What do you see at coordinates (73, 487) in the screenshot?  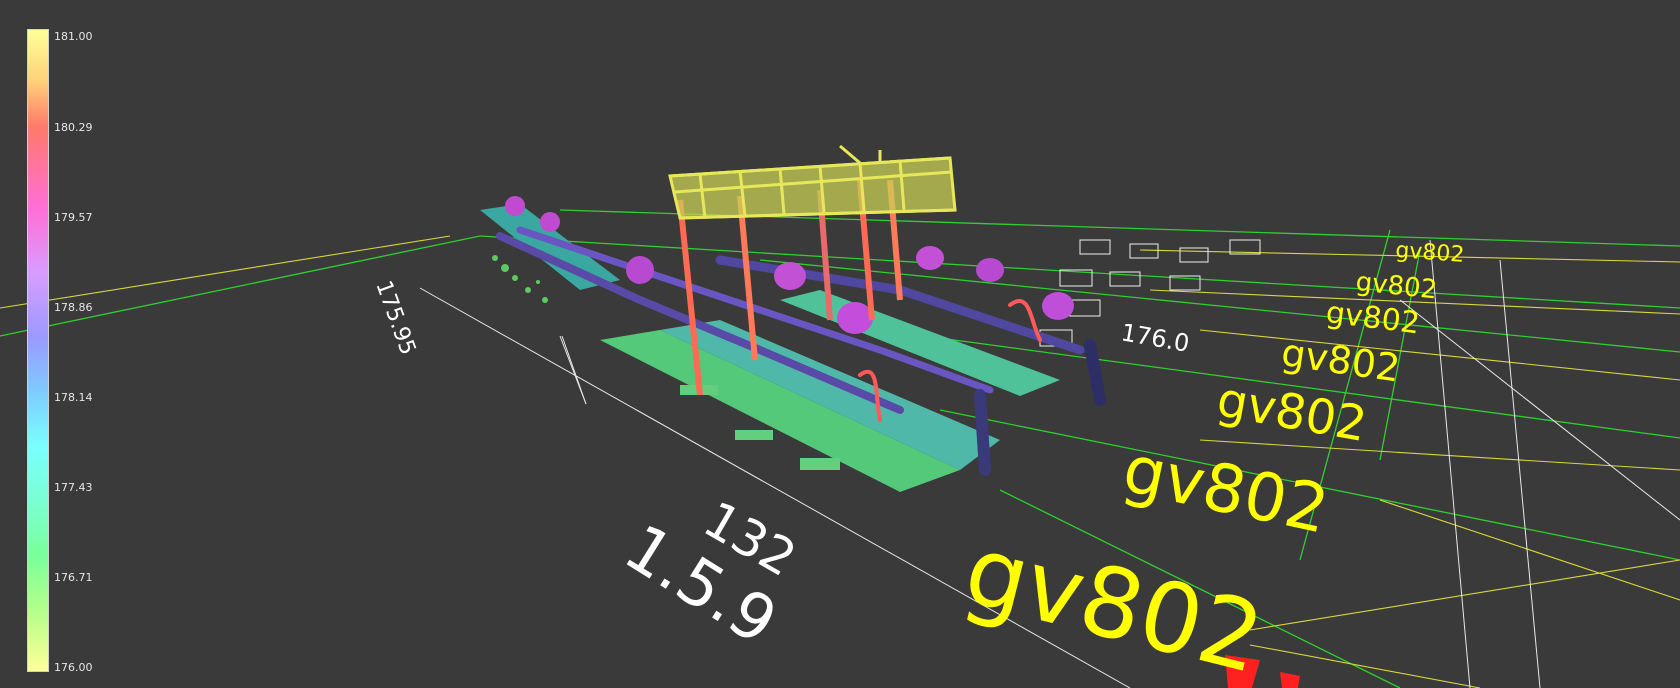 I see `colorbar-tick-label: 177.43` at bounding box center [73, 487].